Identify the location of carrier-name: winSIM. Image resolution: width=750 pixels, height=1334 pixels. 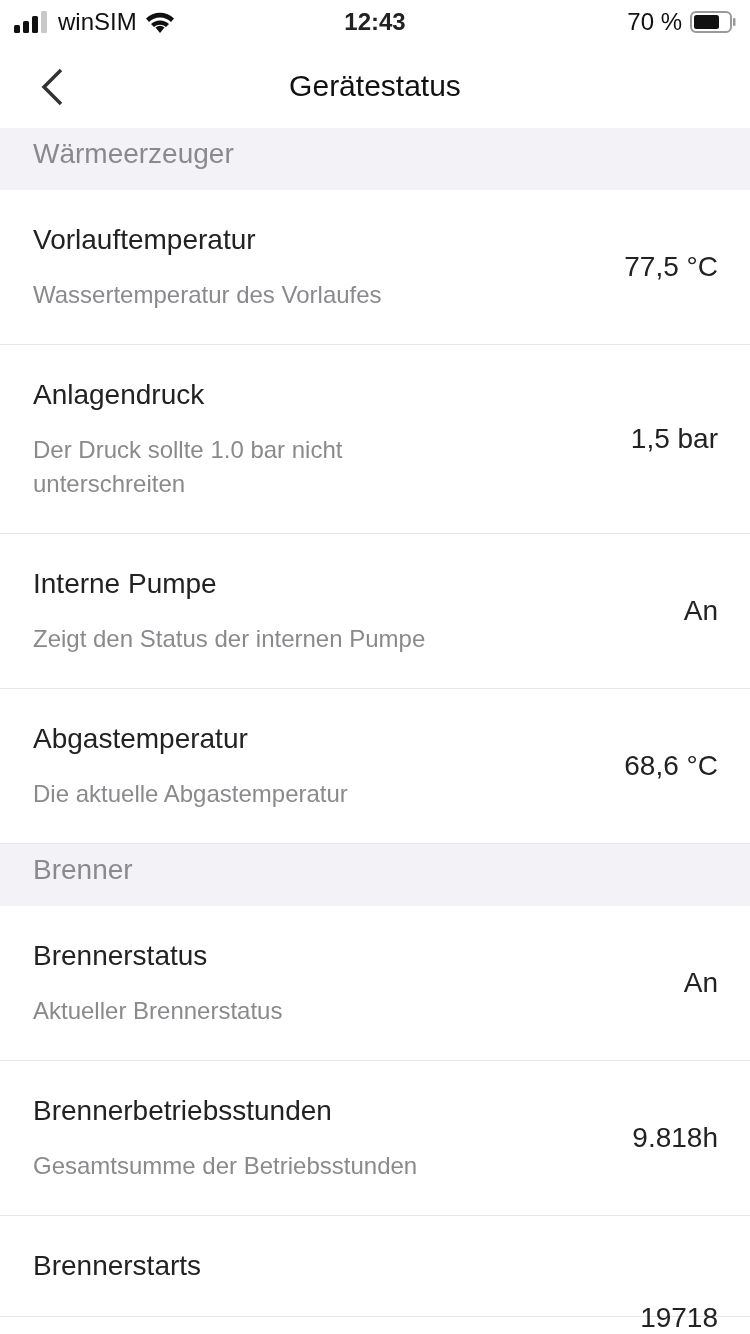
(97, 22).